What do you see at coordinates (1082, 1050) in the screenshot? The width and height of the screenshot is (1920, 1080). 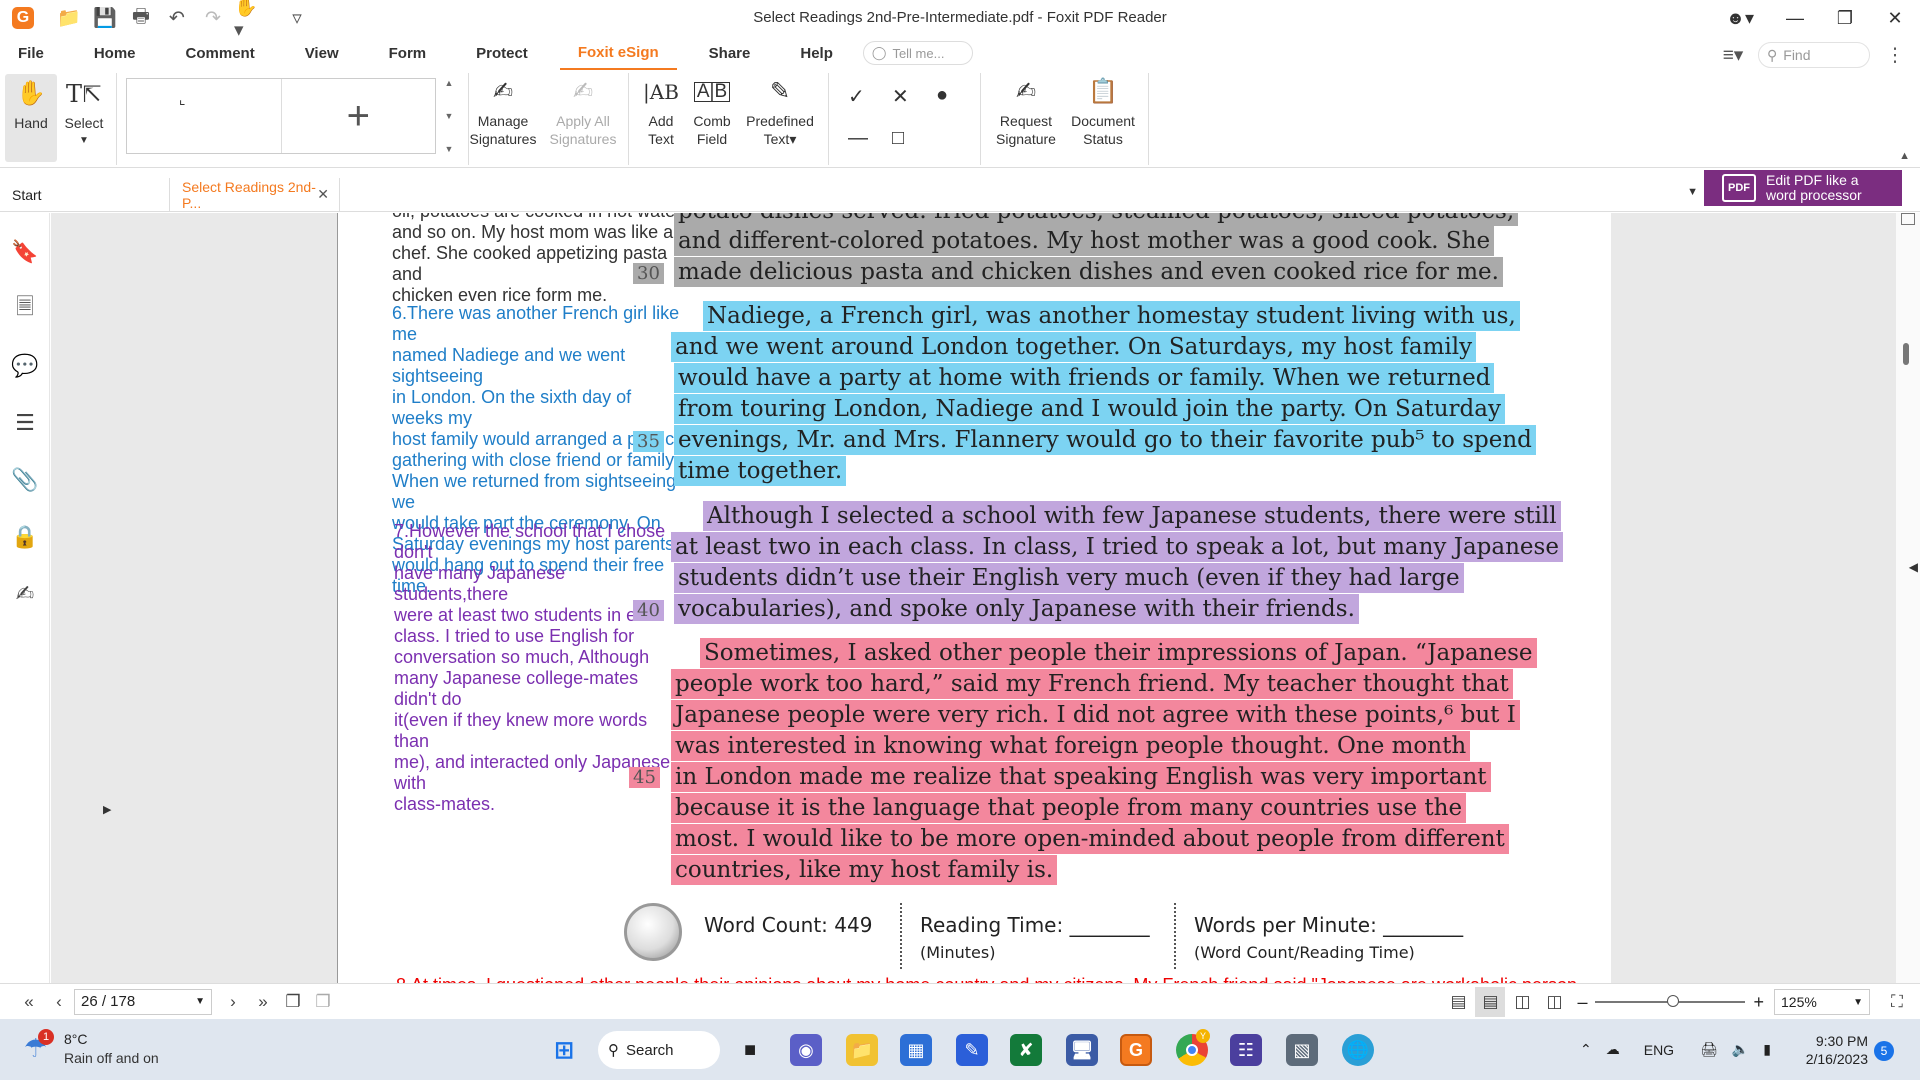 I see `remote-desktop-icon: 🖥` at bounding box center [1082, 1050].